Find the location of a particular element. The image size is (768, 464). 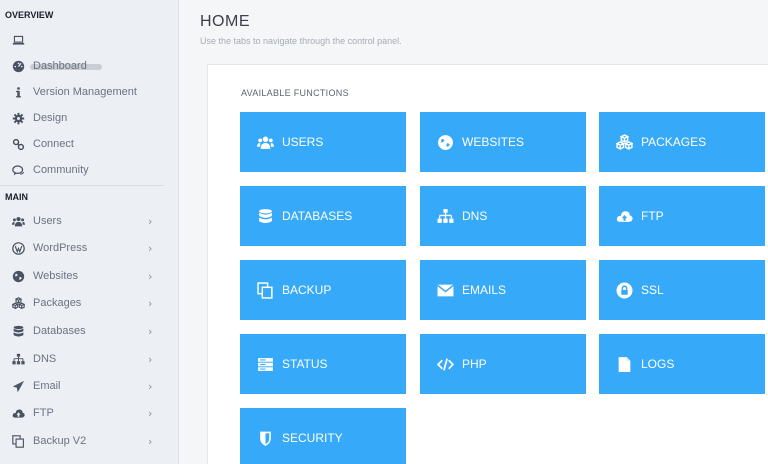

tile-emails: EMAILS is located at coordinates (503, 290).